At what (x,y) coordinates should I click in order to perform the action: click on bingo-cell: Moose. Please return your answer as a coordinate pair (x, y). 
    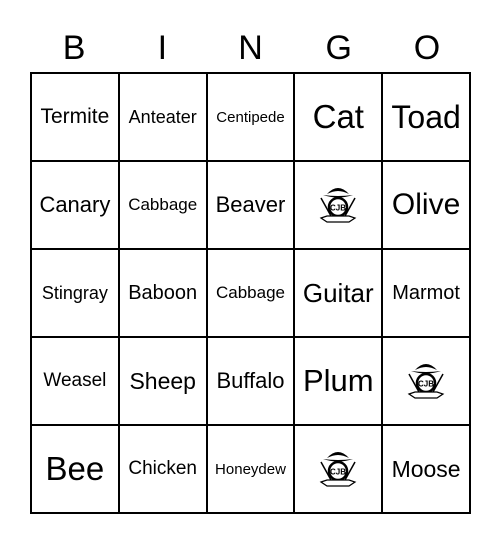
    Looking at the image, I should click on (426, 469).